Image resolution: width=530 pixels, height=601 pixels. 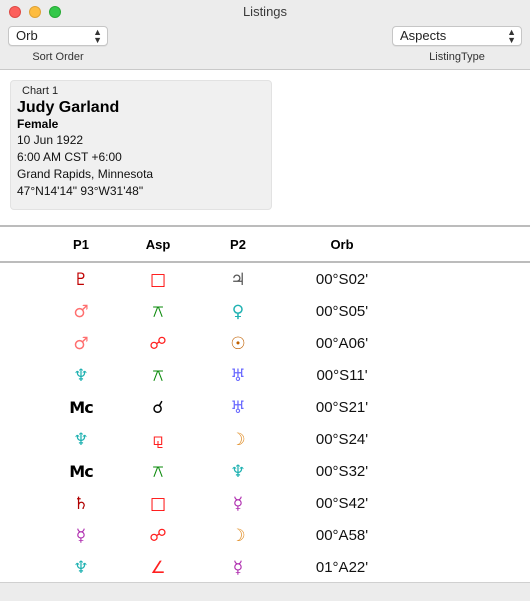 I want to click on p2-glyph: ☉, so click(x=238, y=344).